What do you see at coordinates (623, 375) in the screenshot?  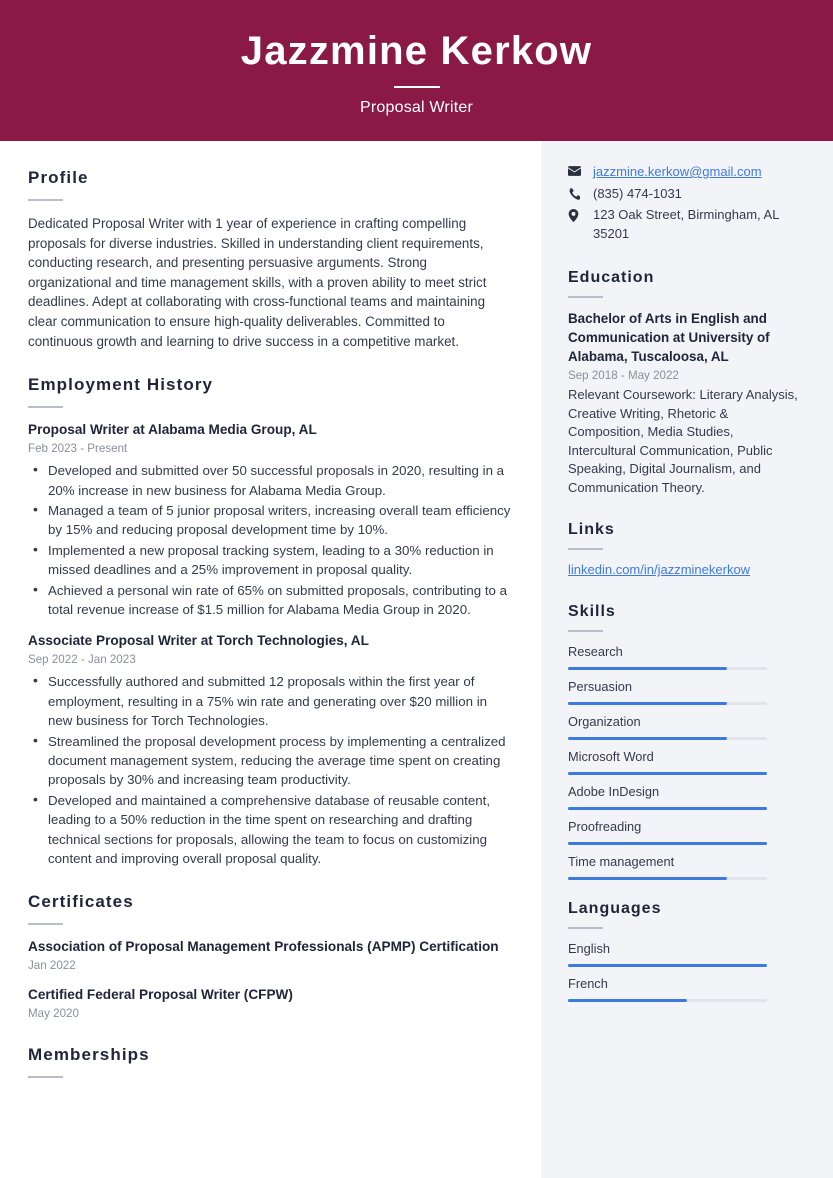 I see `education-date: Sep 2018 - May 2022` at bounding box center [623, 375].